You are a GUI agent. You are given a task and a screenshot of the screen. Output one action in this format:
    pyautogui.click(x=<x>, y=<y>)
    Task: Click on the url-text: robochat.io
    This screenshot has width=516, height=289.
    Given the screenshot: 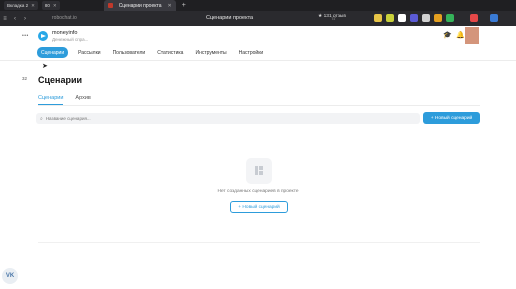 What is the action you would take?
    pyautogui.click(x=64, y=18)
    